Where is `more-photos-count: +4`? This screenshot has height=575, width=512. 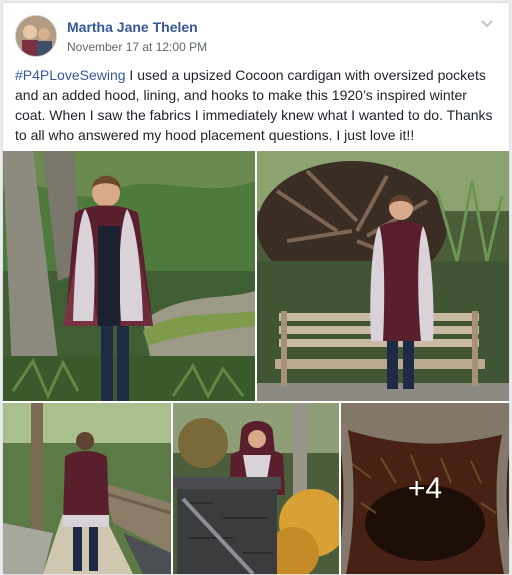
more-photos-count: +4 is located at coordinates (425, 488).